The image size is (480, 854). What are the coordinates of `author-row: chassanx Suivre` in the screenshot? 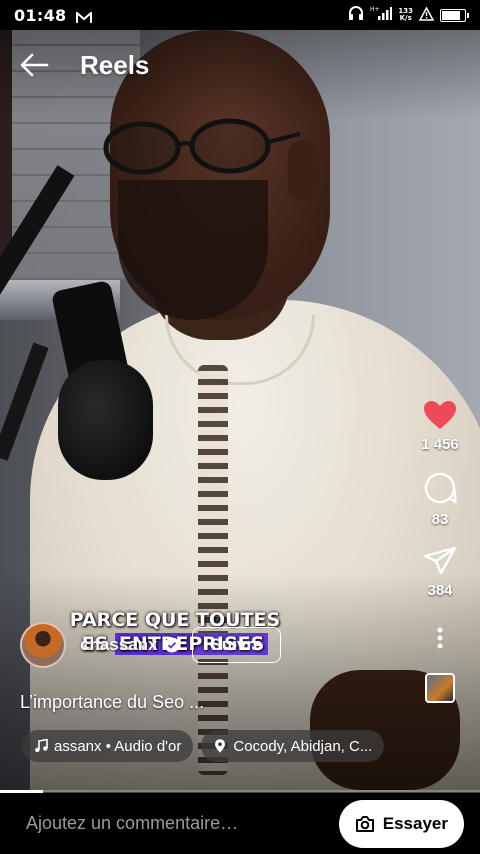 It's located at (151, 645).